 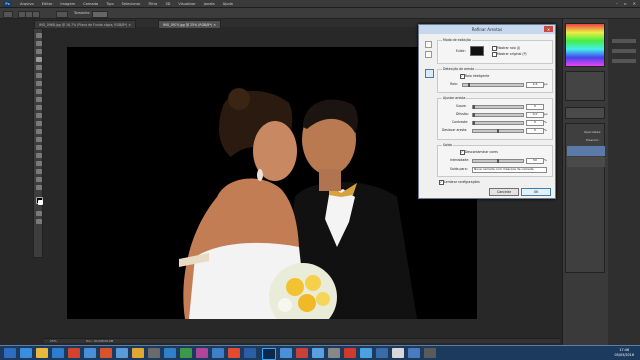 What do you see at coordinates (228, 4) in the screenshot?
I see `menu-help: Ajuda` at bounding box center [228, 4].